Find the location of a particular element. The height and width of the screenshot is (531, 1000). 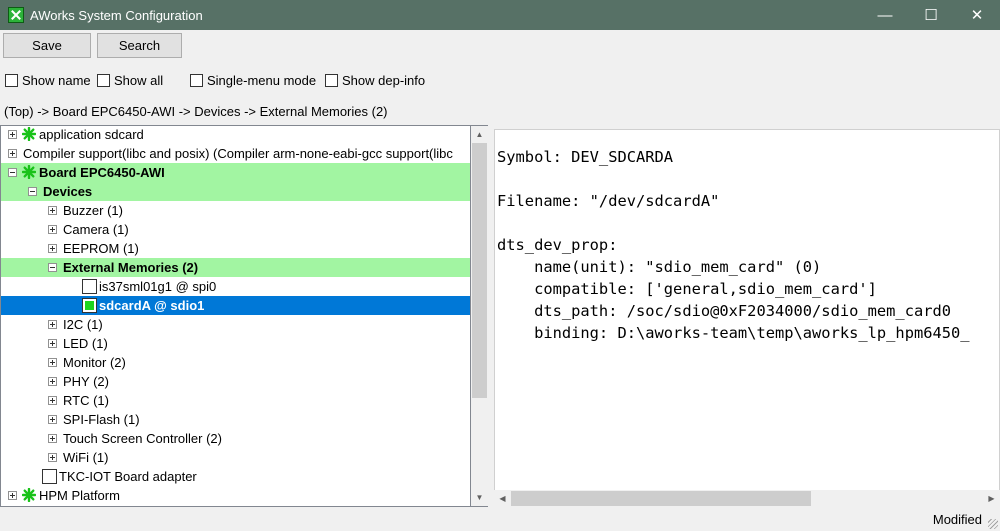

close-button: ✕ is located at coordinates (977, 15).